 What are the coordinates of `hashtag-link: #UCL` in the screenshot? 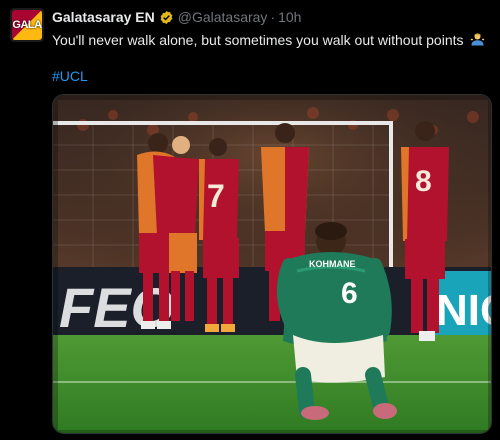 It's located at (70, 76).